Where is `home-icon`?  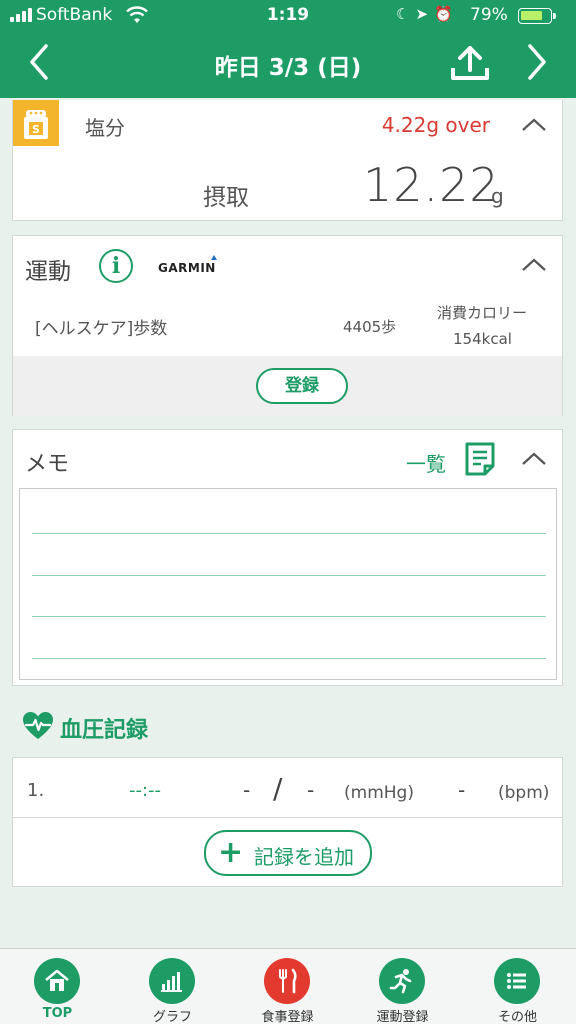 home-icon is located at coordinates (57, 980).